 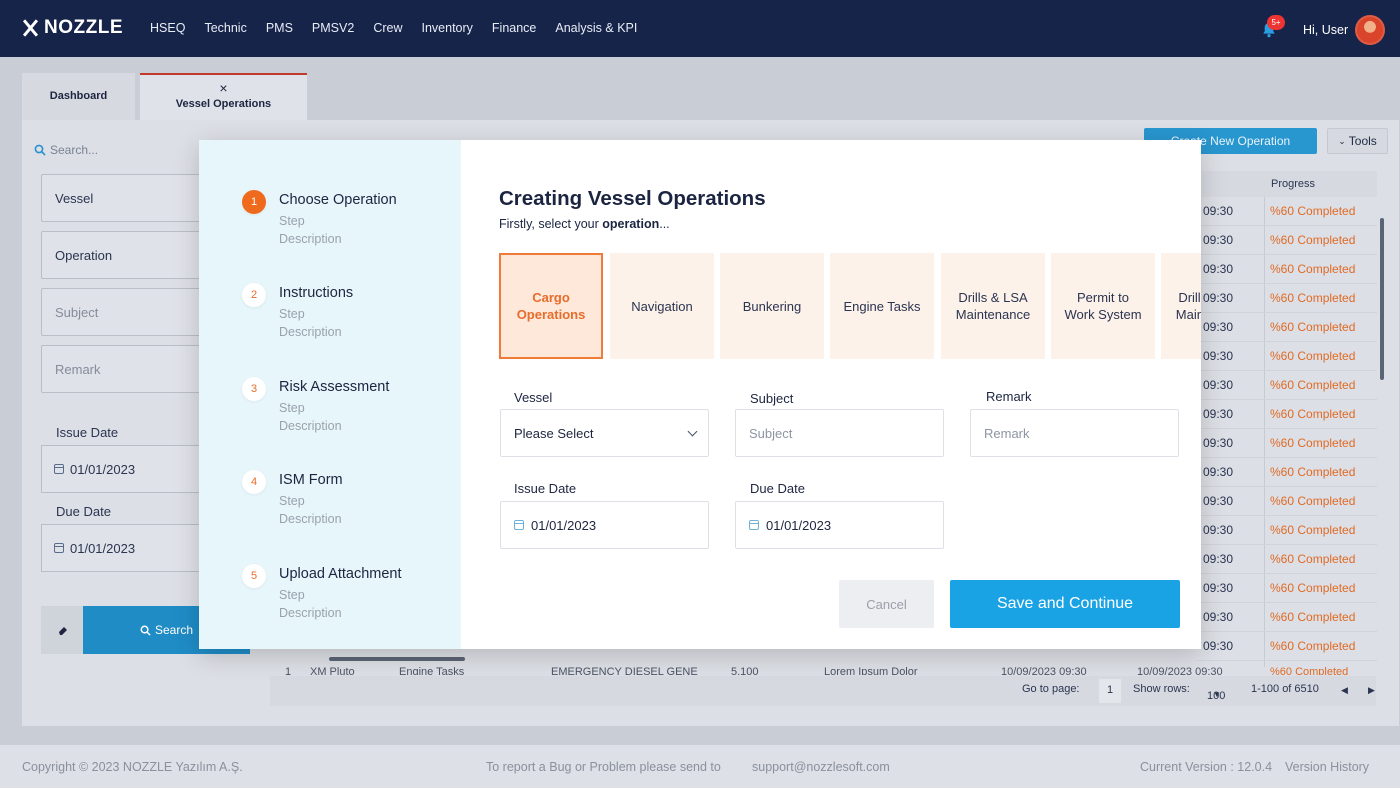 I want to click on cancel-button: Cancel, so click(x=886, y=604).